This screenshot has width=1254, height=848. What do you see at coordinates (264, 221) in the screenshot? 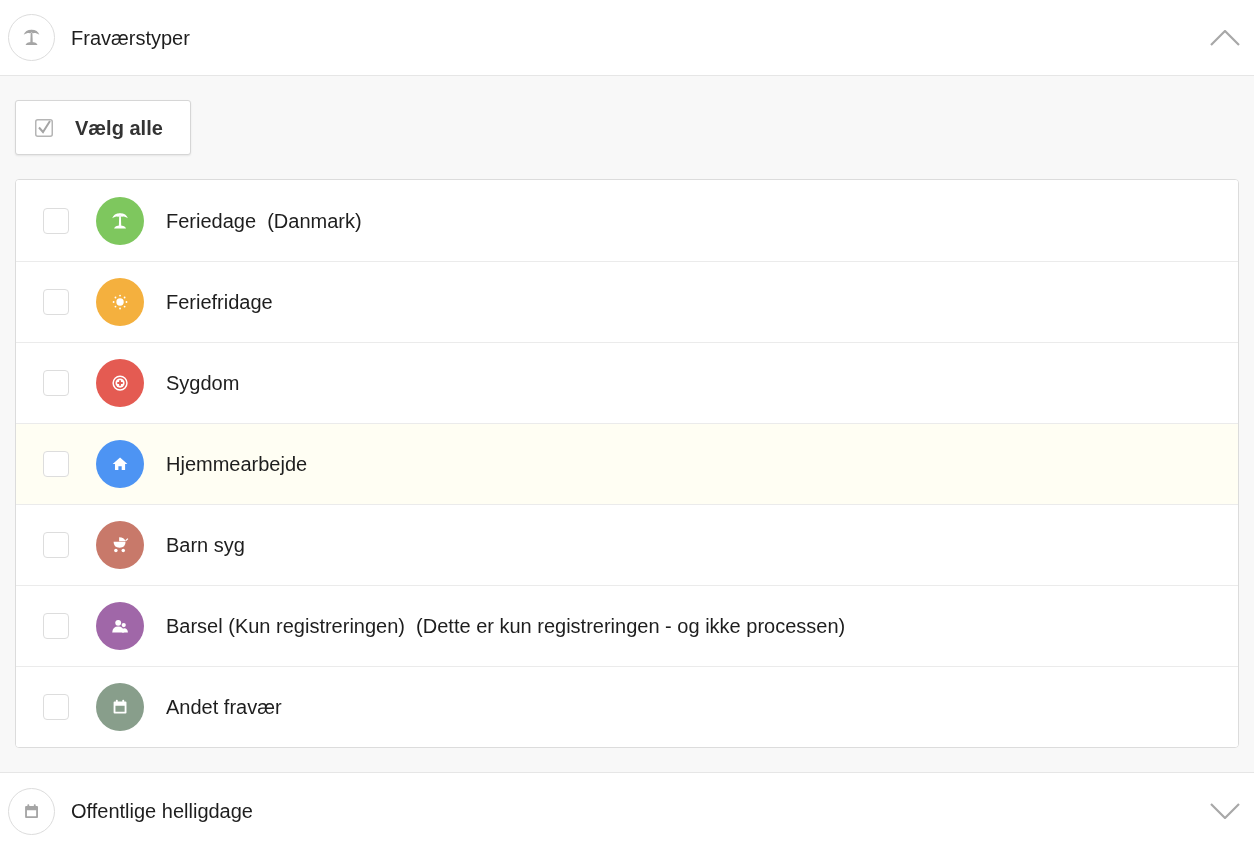
I see `absence-type-label: Feriedage (Danmark)` at bounding box center [264, 221].